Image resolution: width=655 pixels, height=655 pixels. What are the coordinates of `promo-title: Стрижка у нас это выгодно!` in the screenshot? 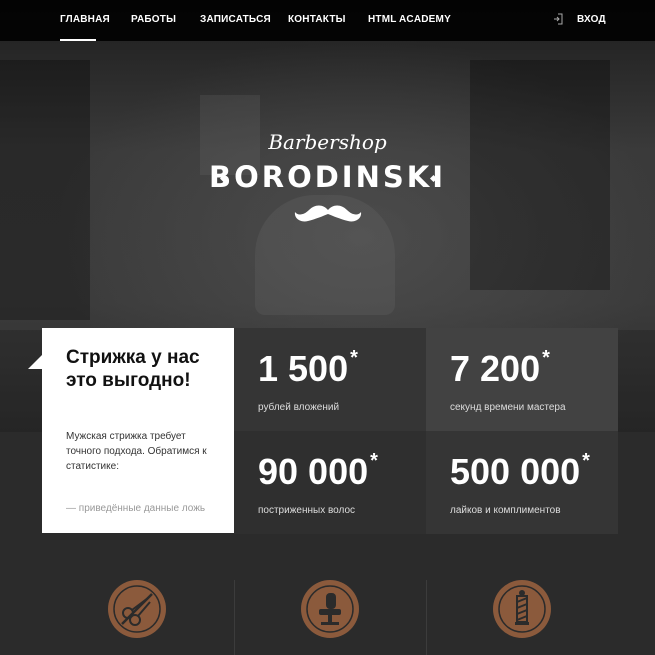 It's located at (133, 369).